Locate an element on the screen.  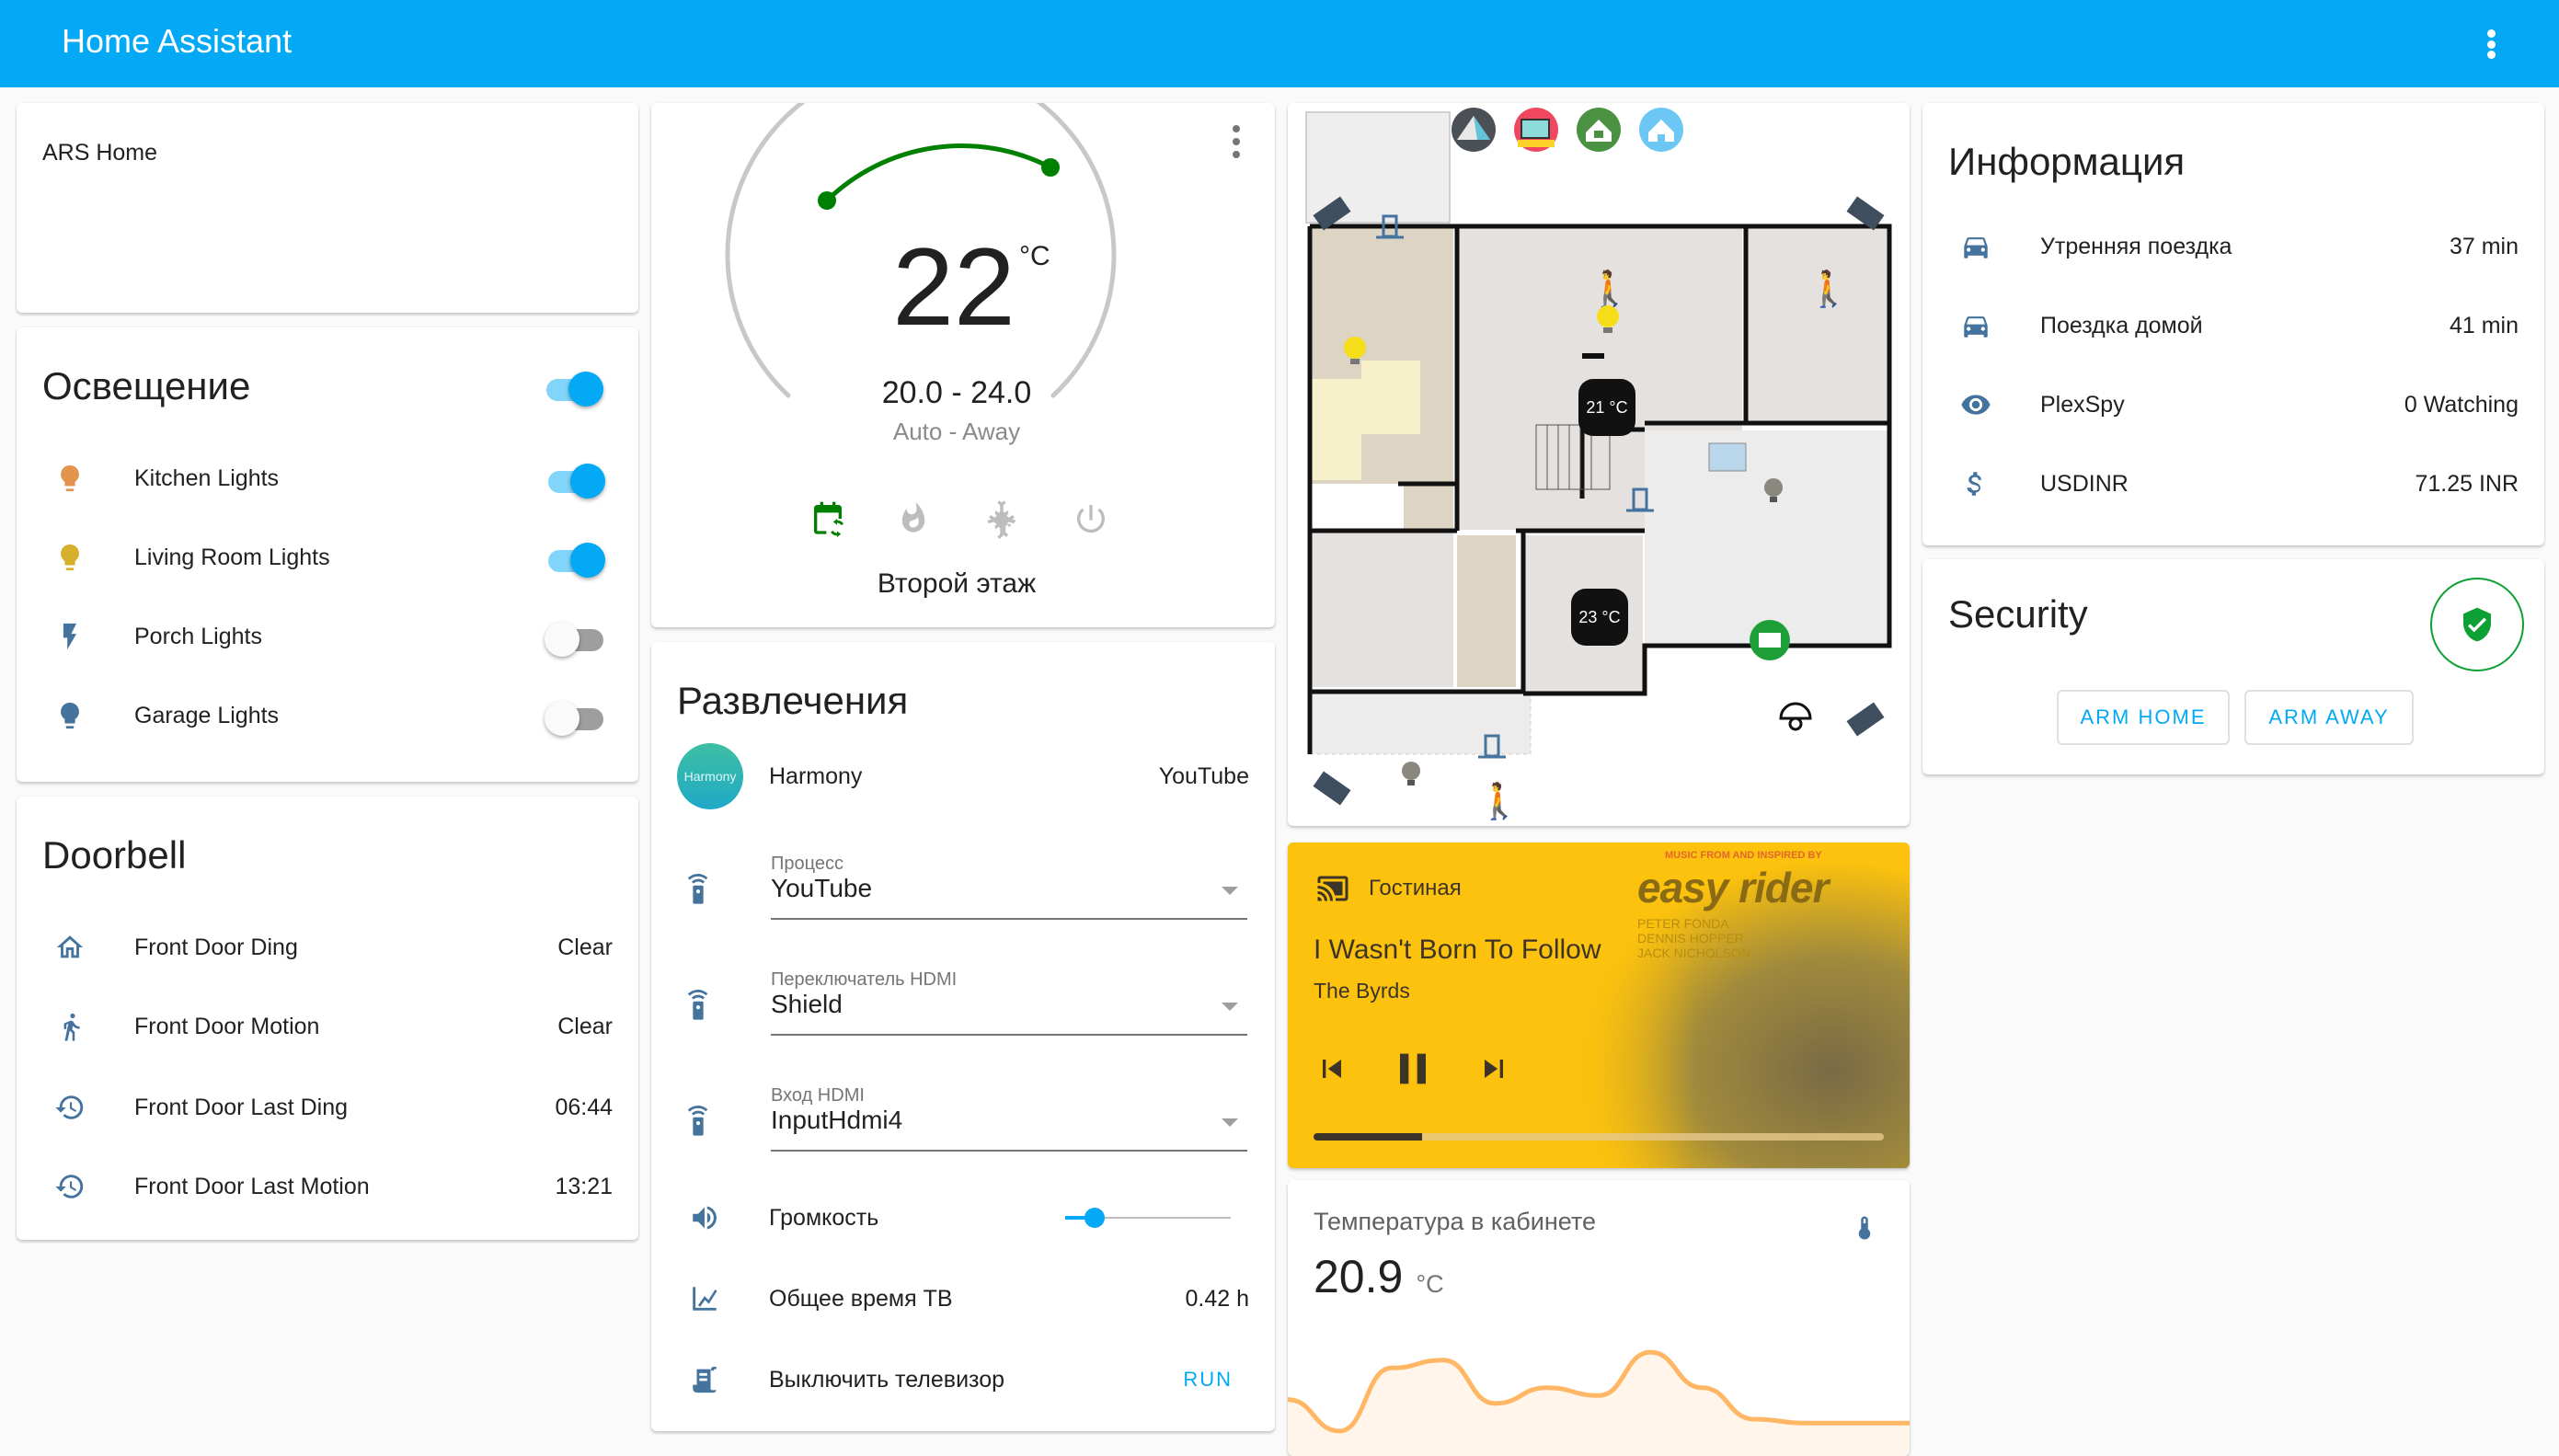
smart-home-icon is located at coordinates (1661, 130).